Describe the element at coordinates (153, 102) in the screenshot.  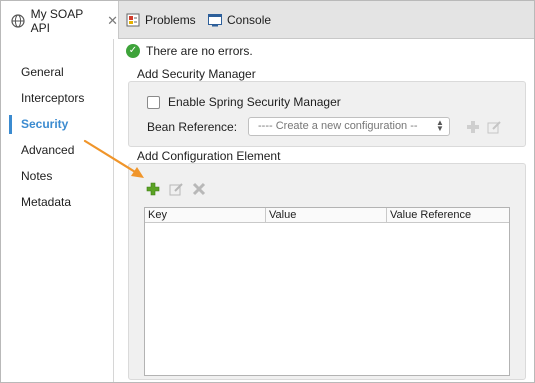
I see `enable-spring-security-checkbox` at that location.